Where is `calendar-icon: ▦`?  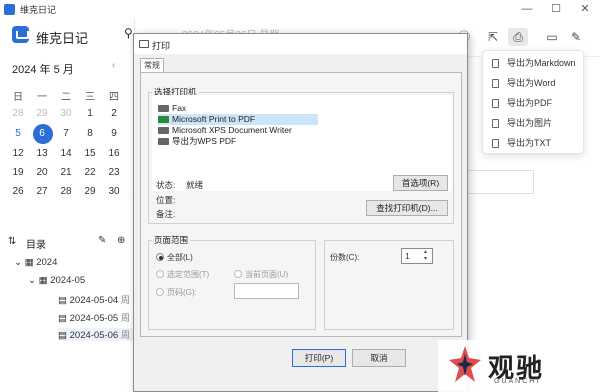 calendar-icon: ▦ is located at coordinates (43, 280).